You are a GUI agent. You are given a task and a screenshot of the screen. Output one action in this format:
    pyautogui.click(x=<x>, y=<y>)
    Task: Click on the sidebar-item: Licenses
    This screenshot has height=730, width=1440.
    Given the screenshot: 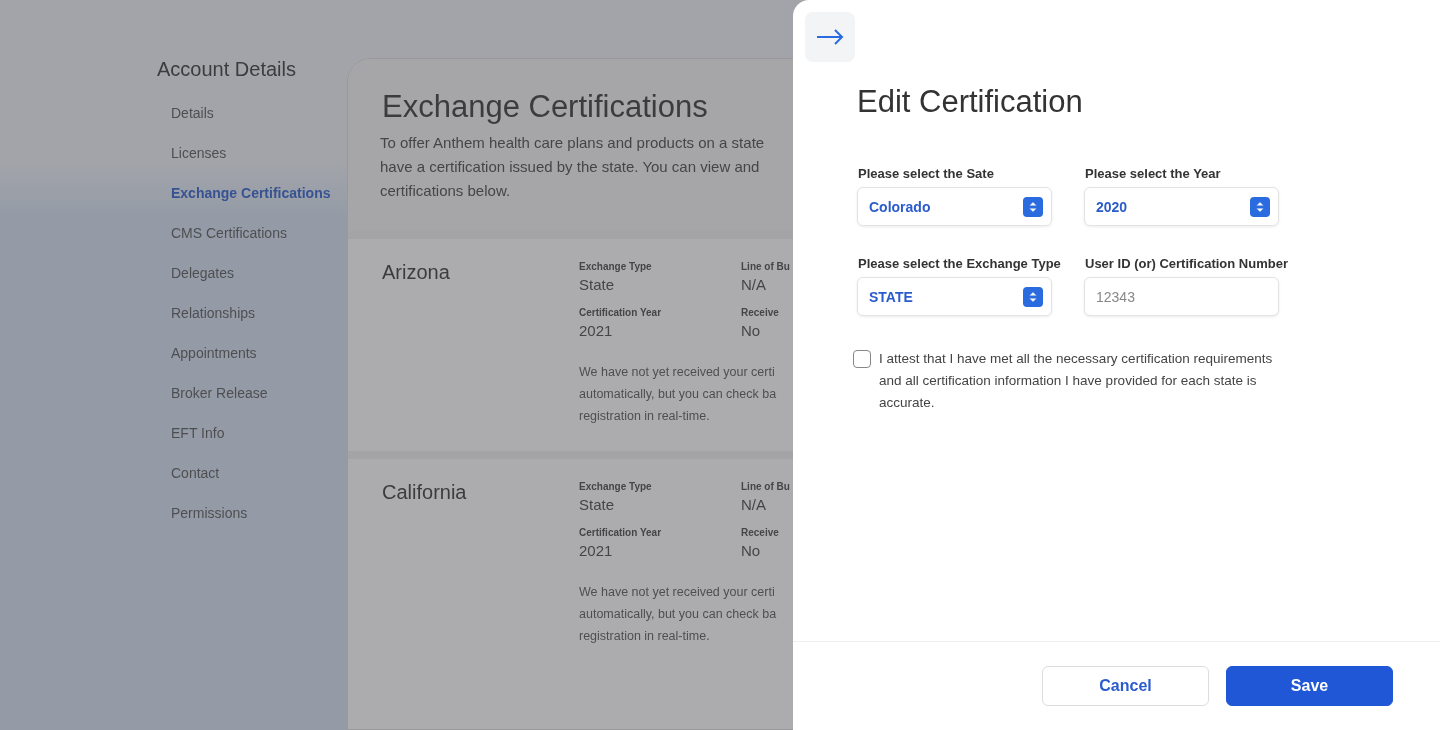 What is the action you would take?
    pyautogui.click(x=259, y=165)
    